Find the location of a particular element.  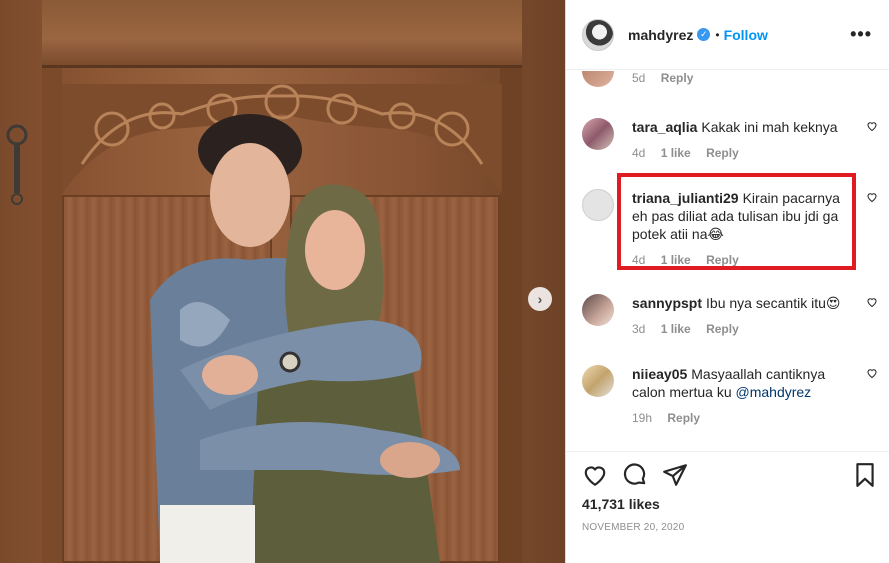

post-actions: 41,731 likes NOVEMBER 20, 2020 is located at coordinates (727, 507).